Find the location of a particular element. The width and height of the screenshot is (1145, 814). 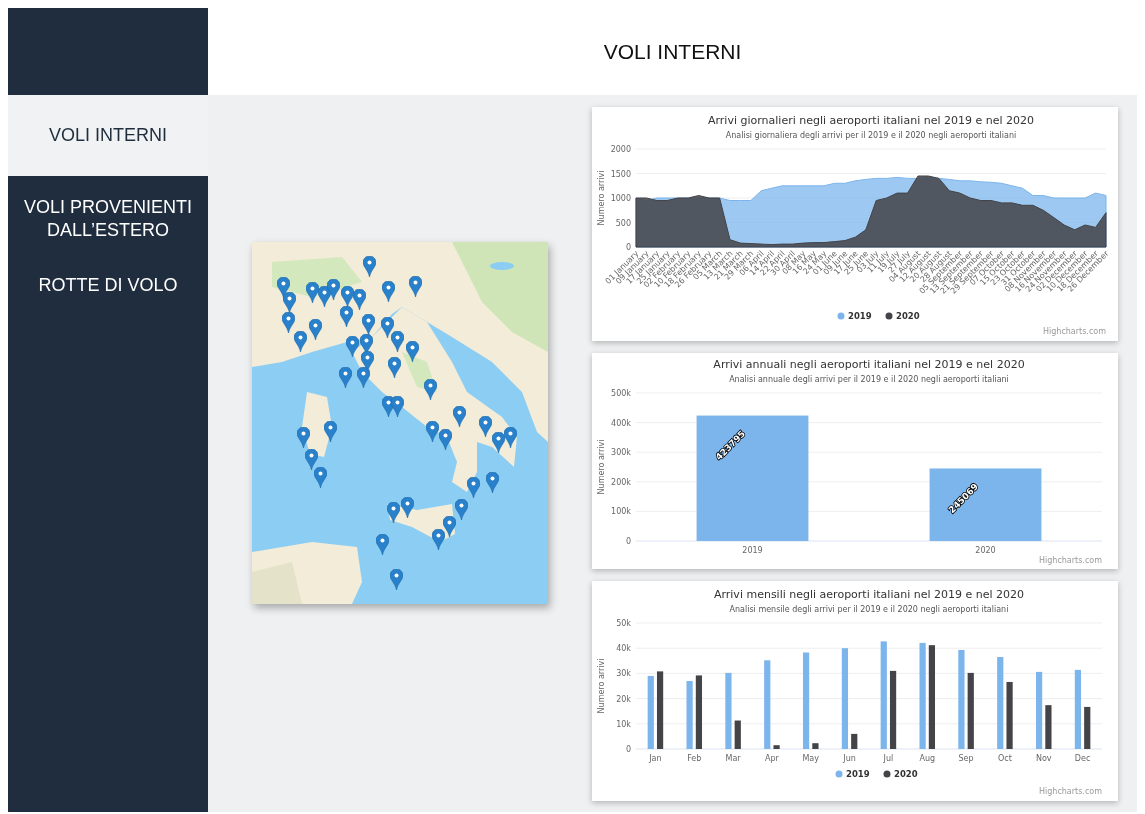

axis-tick-label: 2000 is located at coordinates (620, 149).